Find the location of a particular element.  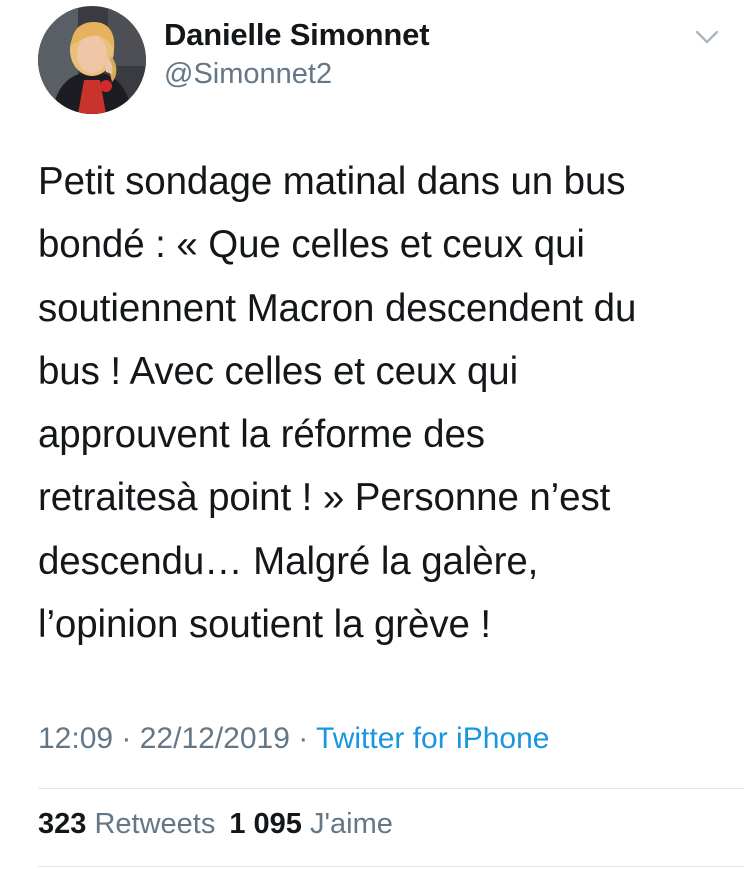

tweet-source-link: Twitter for iPhone is located at coordinates (432, 738).